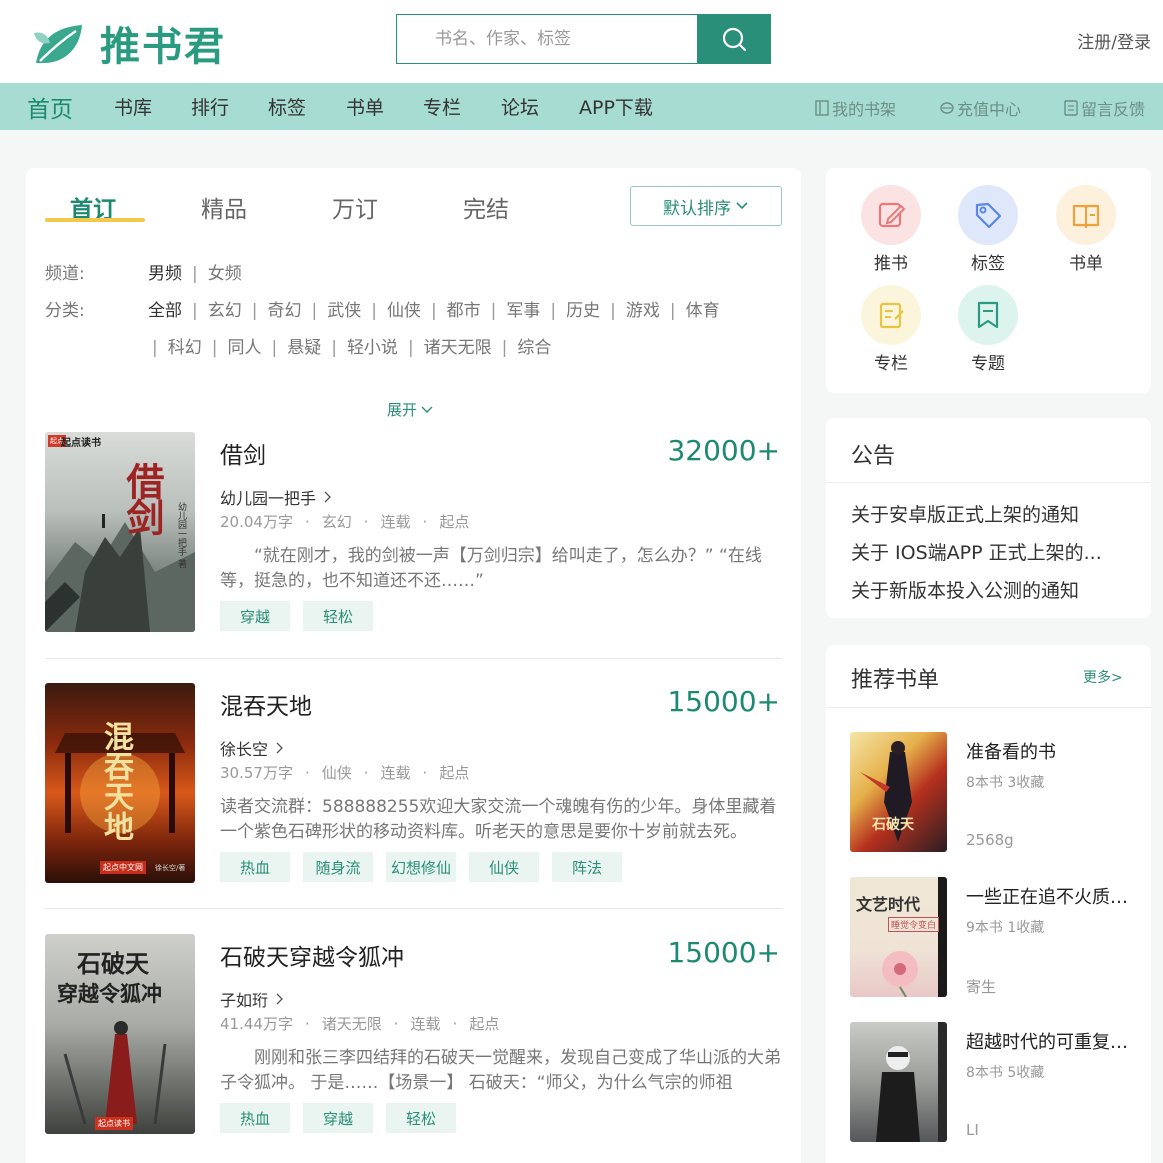 Image resolution: width=1163 pixels, height=1163 pixels. I want to click on leaf-logo-icon, so click(58, 44).